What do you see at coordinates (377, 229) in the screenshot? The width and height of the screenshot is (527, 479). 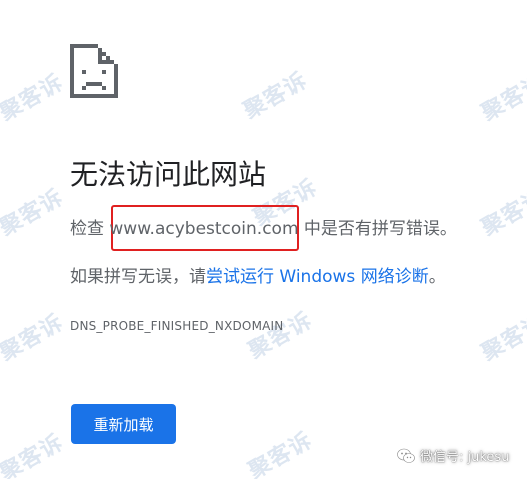 I see `check-suffix: 中是否有拼写错误。` at bounding box center [377, 229].